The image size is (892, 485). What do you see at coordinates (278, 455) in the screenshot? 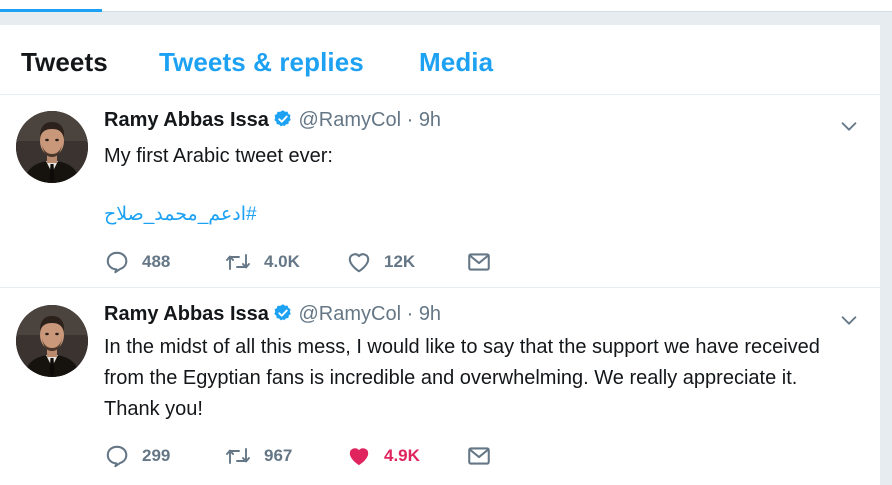
I see `retweet-count: 967` at bounding box center [278, 455].